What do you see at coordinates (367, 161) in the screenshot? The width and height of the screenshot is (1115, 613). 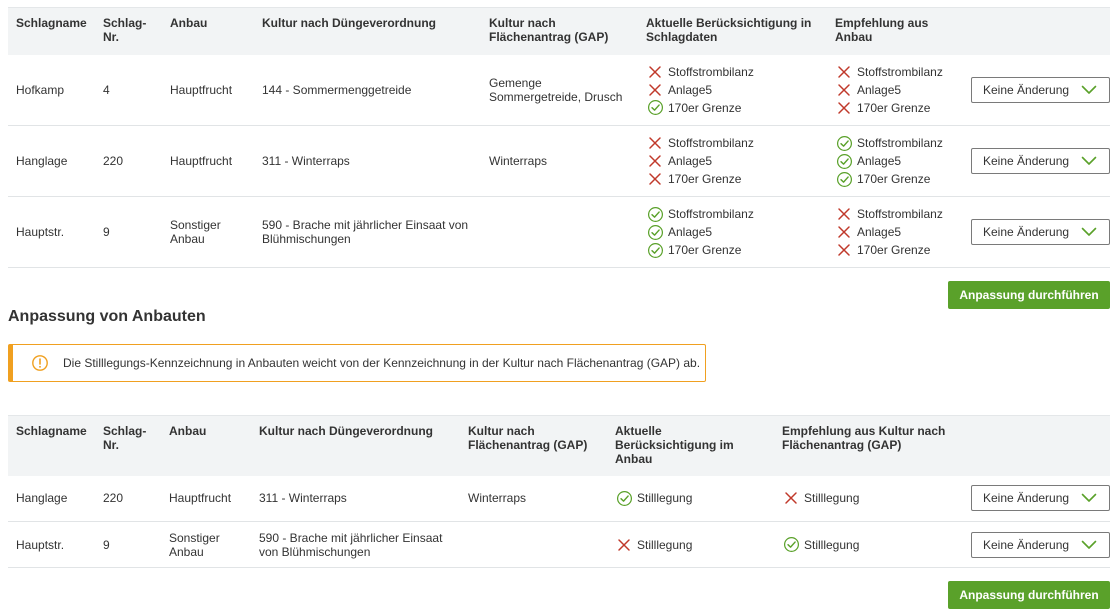 I see `cell-duev: 311 - Winterraps` at bounding box center [367, 161].